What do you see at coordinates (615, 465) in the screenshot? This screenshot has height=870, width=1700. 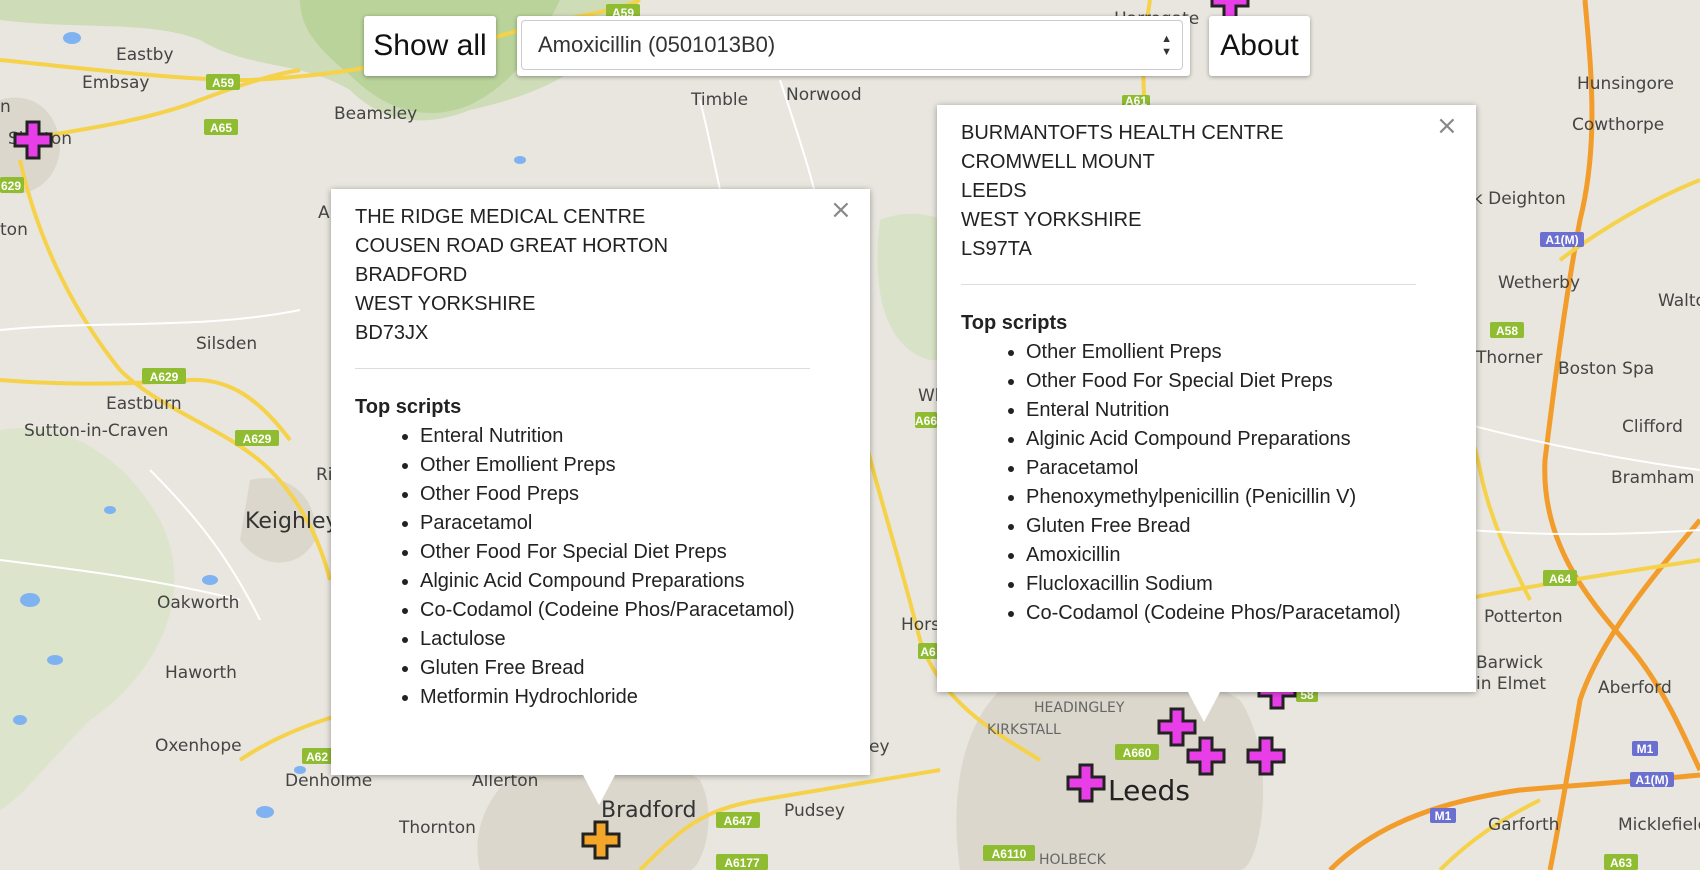 I see `list-item: Other Emollient Preps` at bounding box center [615, 465].